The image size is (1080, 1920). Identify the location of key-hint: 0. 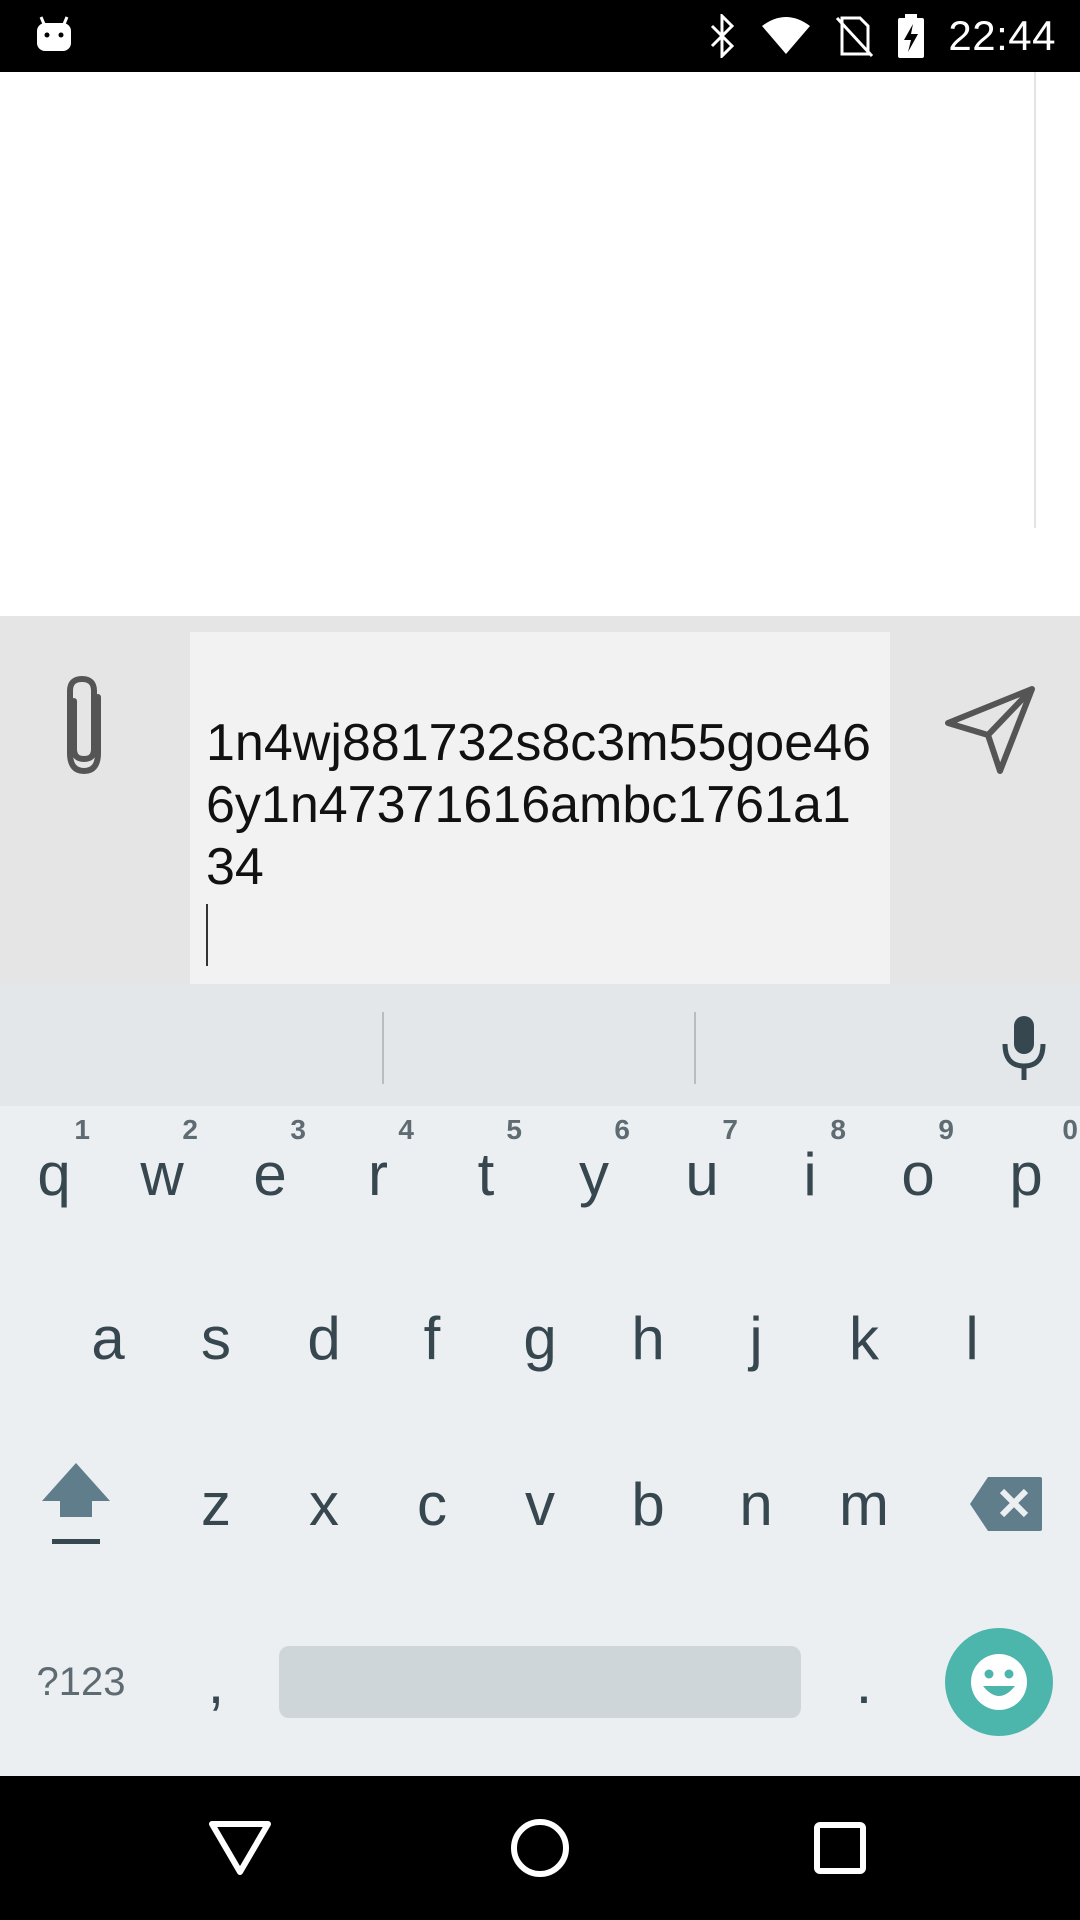
(1070, 1129).